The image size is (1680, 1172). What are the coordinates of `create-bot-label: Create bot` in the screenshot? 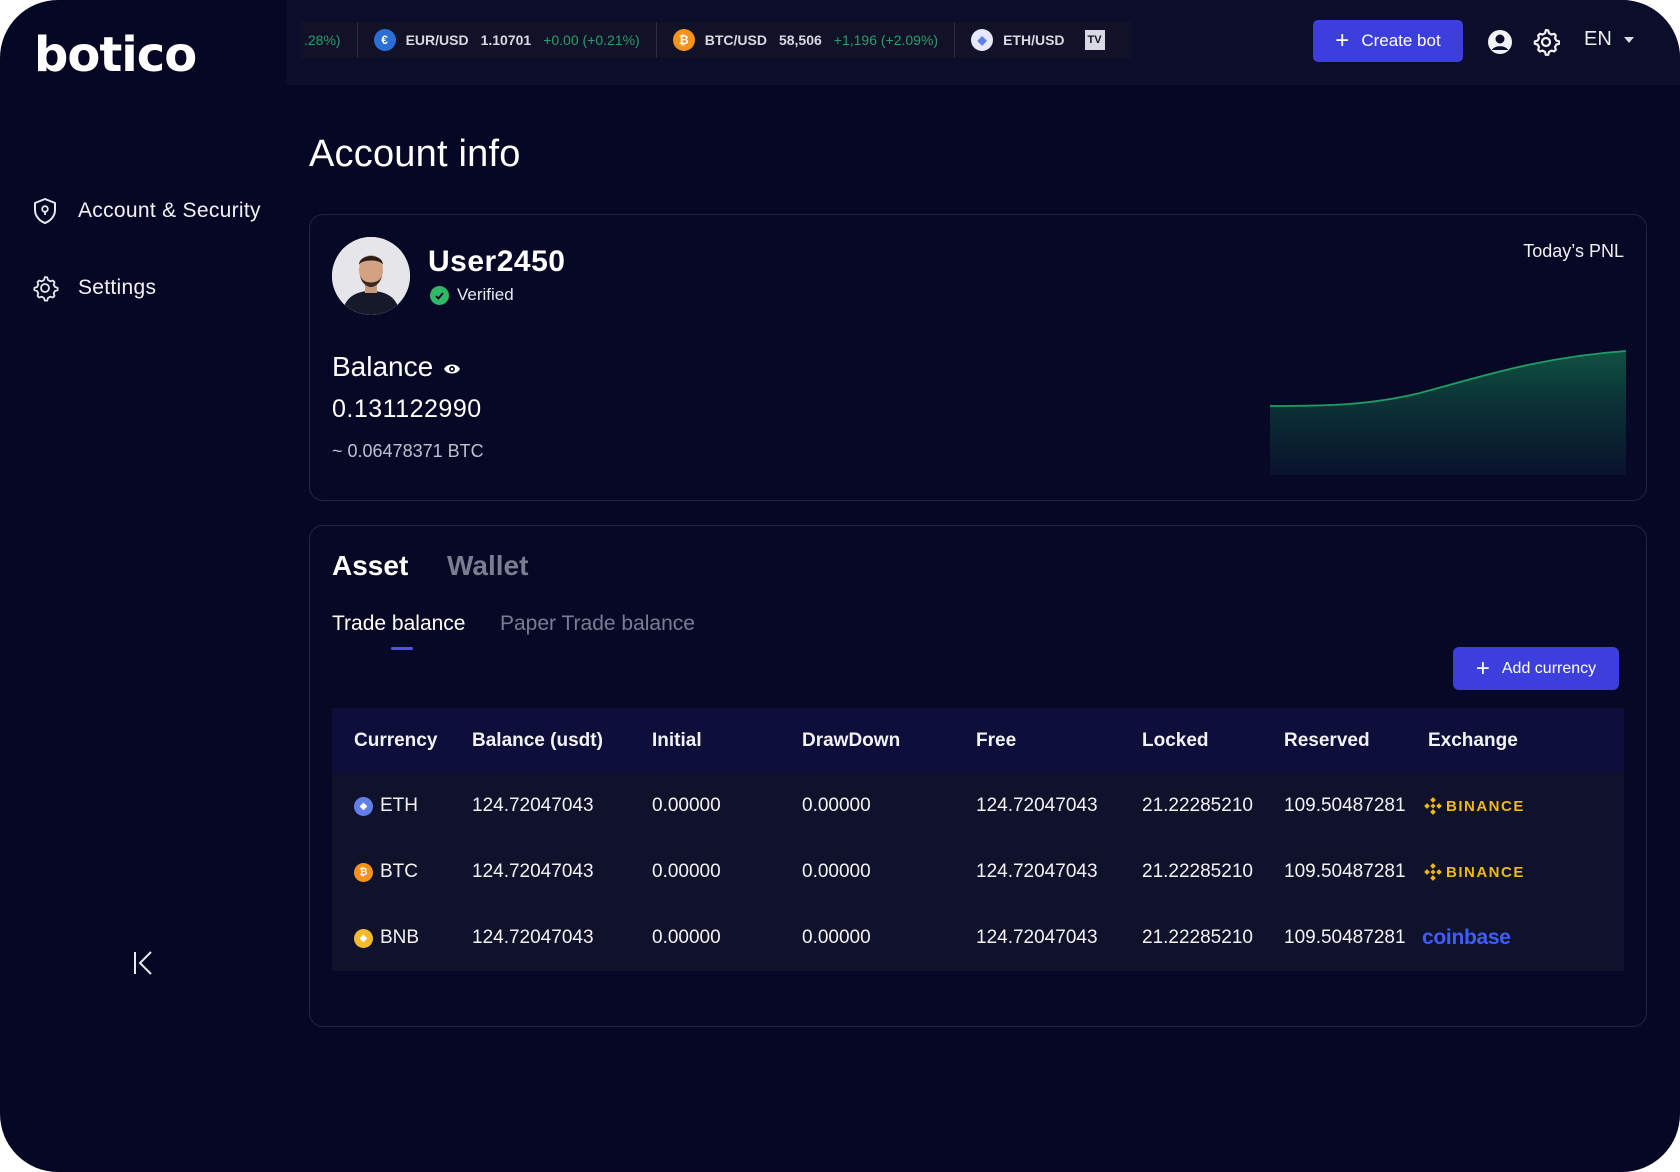 It's located at (1401, 40).